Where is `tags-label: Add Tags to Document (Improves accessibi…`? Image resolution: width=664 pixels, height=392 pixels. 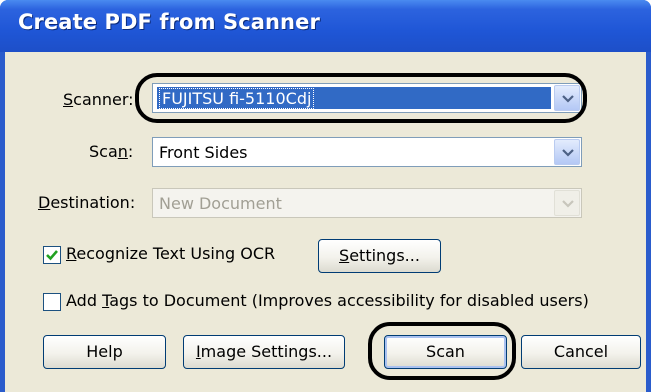 tags-label: Add Tags to Document (Improves accessibi… is located at coordinates (327, 300).